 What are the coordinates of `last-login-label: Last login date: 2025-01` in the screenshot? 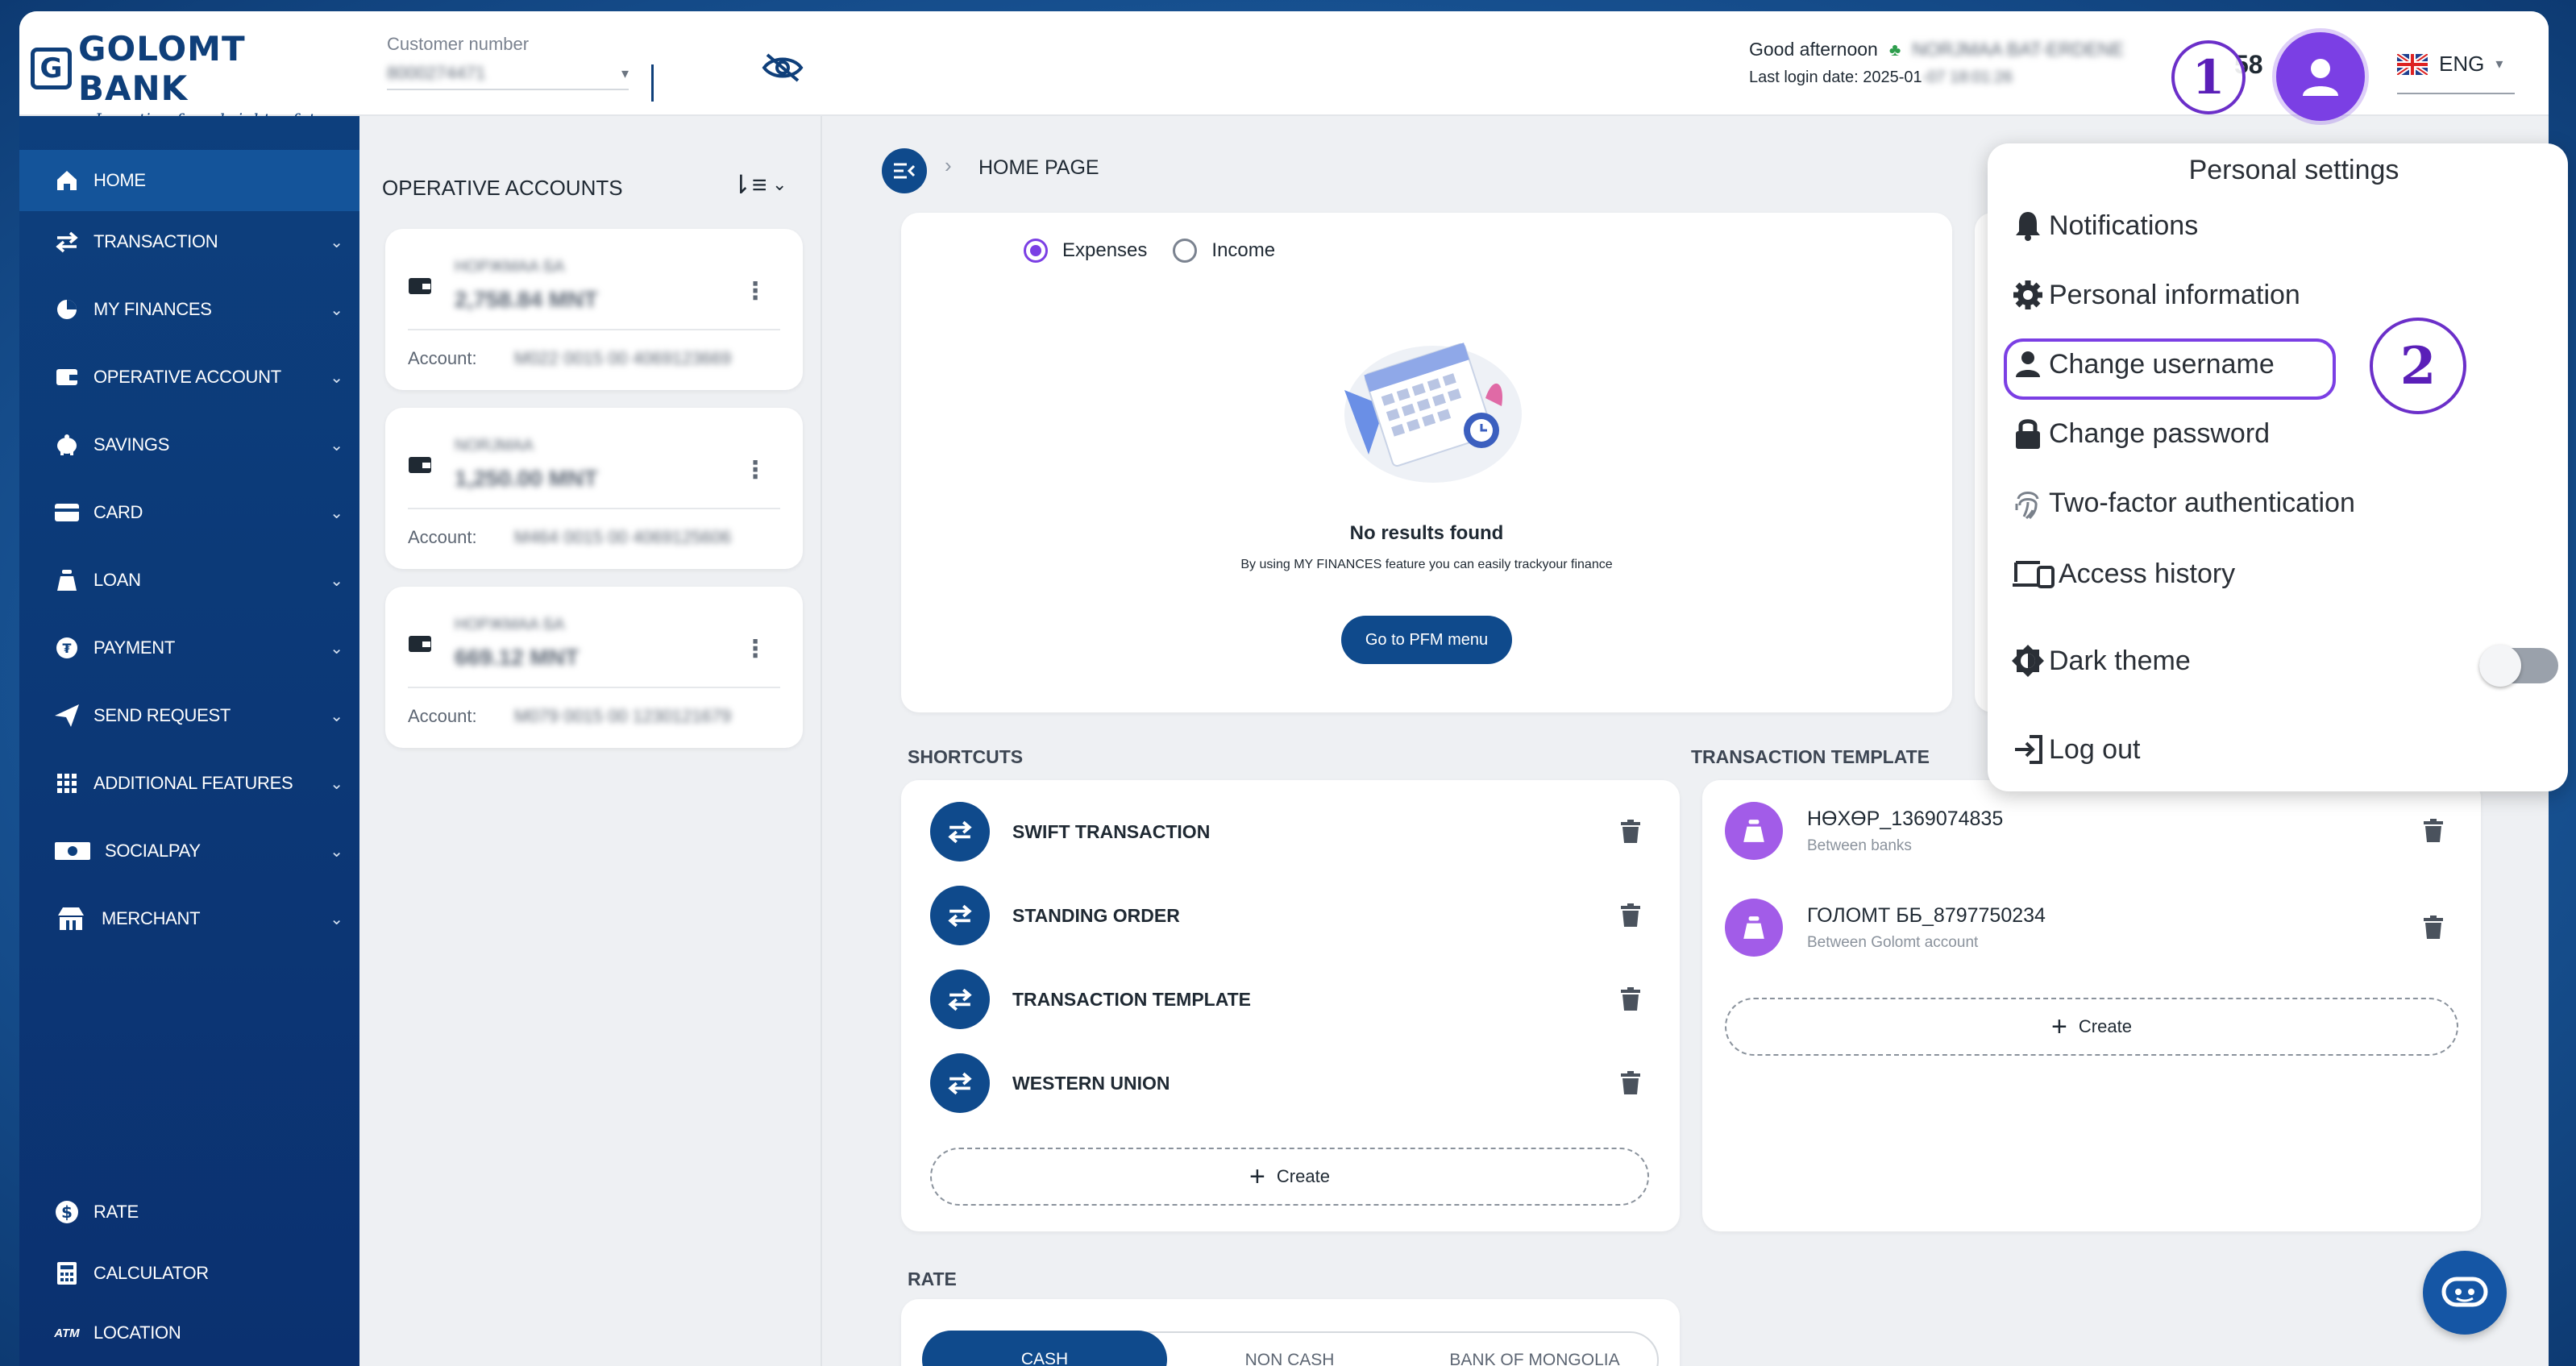 It's located at (1835, 77).